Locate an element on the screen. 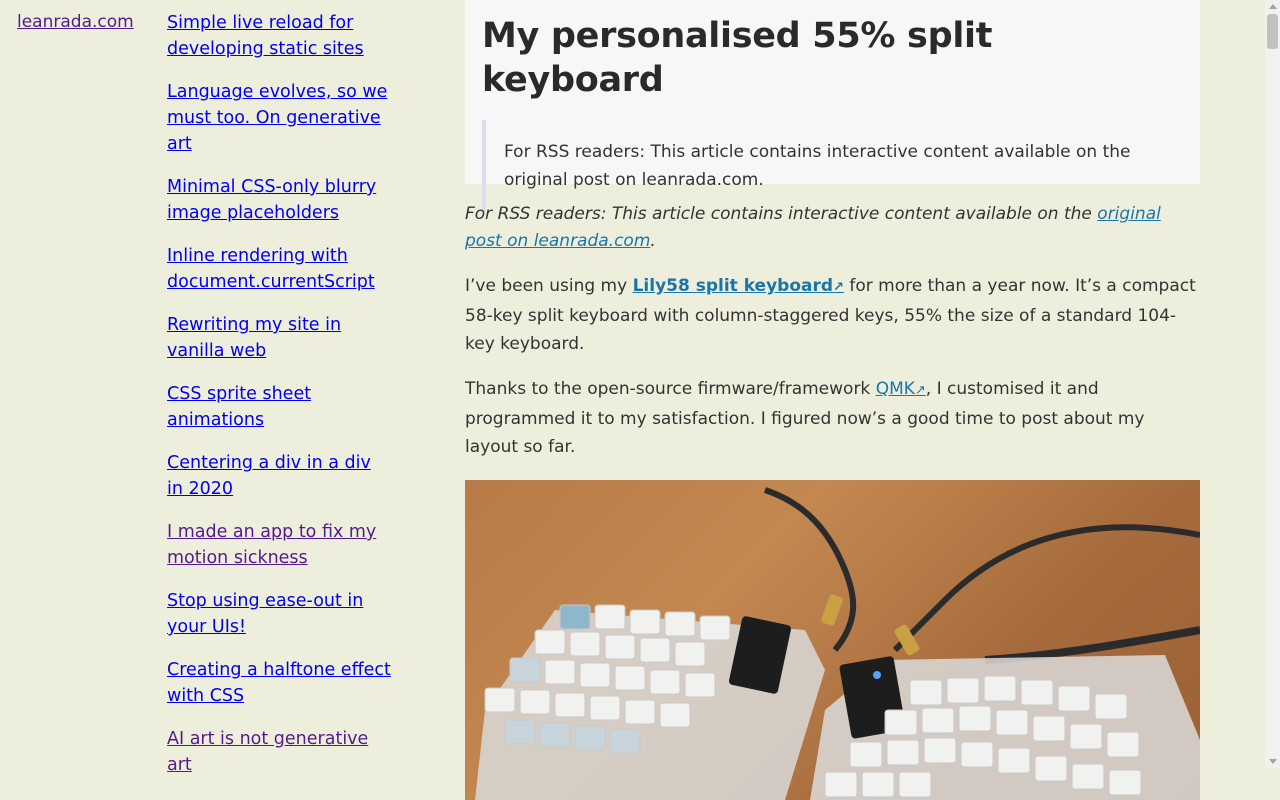 Image resolution: width=1280 pixels, height=800 pixels. sidebar-post-link: Rewriting my site in vanilla web is located at coordinates (254, 338).